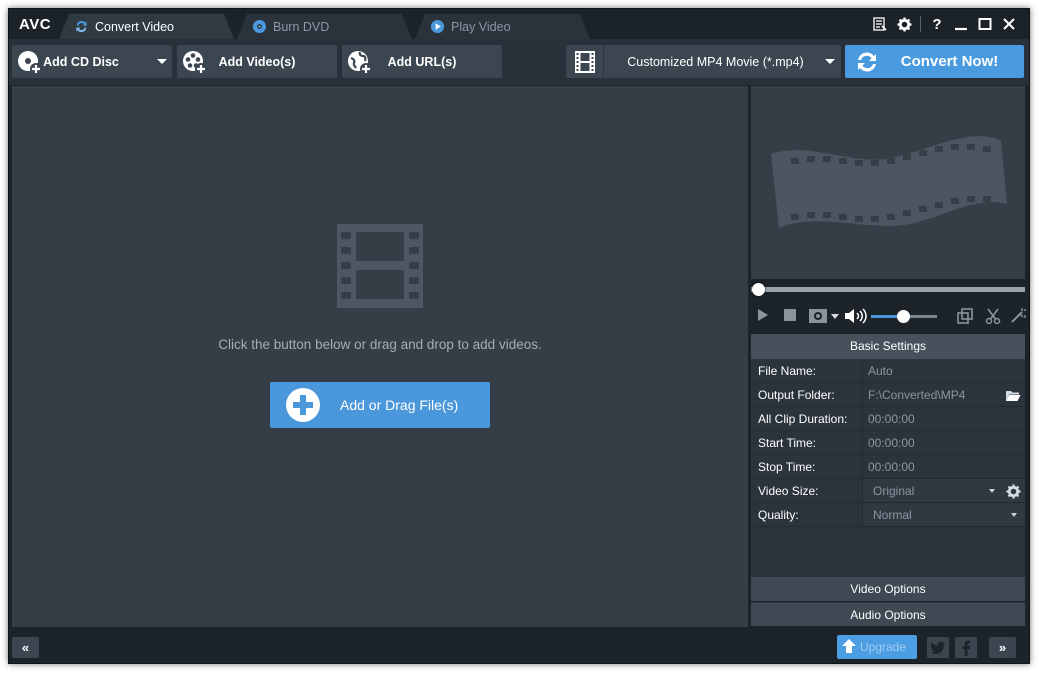 The width and height of the screenshot is (1041, 675). What do you see at coordinates (937, 24) in the screenshot?
I see `help-button: ?` at bounding box center [937, 24].